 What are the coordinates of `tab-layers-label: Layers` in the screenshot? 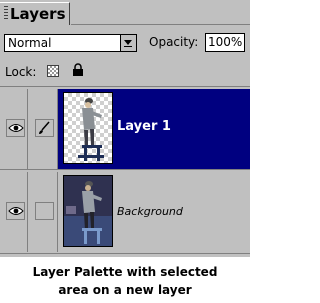 It's located at (38, 14).